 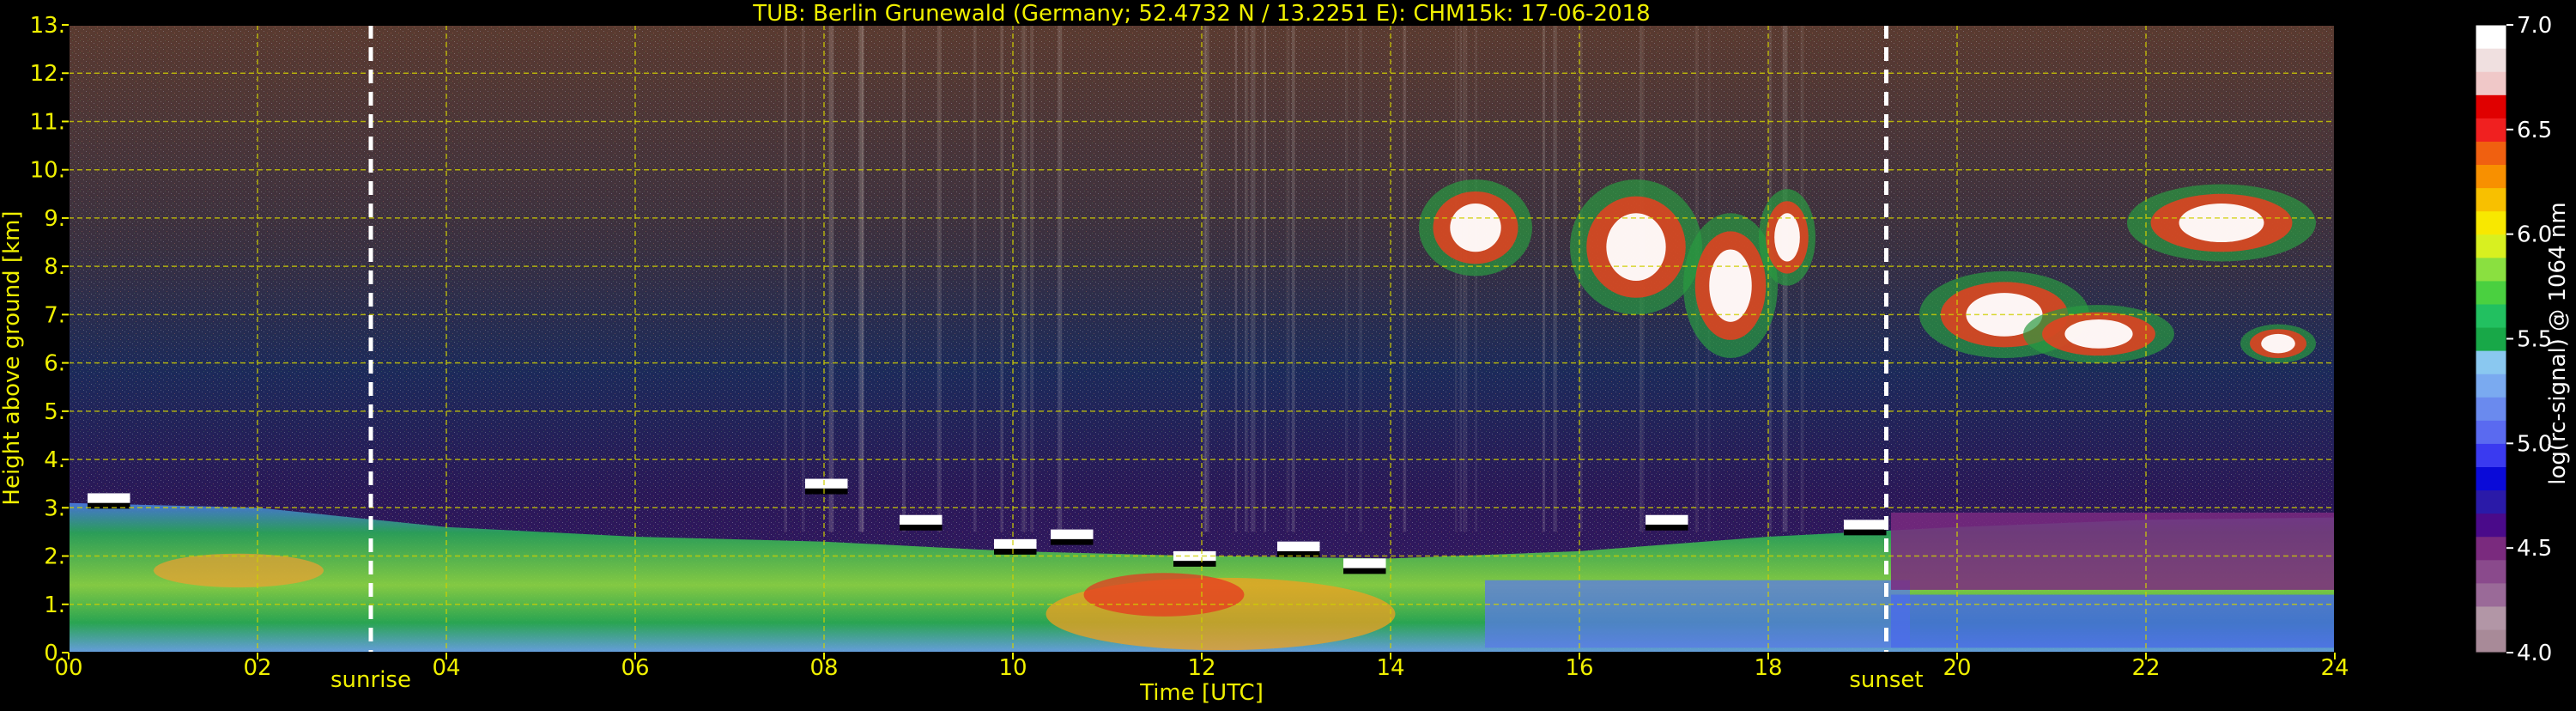 I want to click on aerosol-morning, so click(x=239, y=570).